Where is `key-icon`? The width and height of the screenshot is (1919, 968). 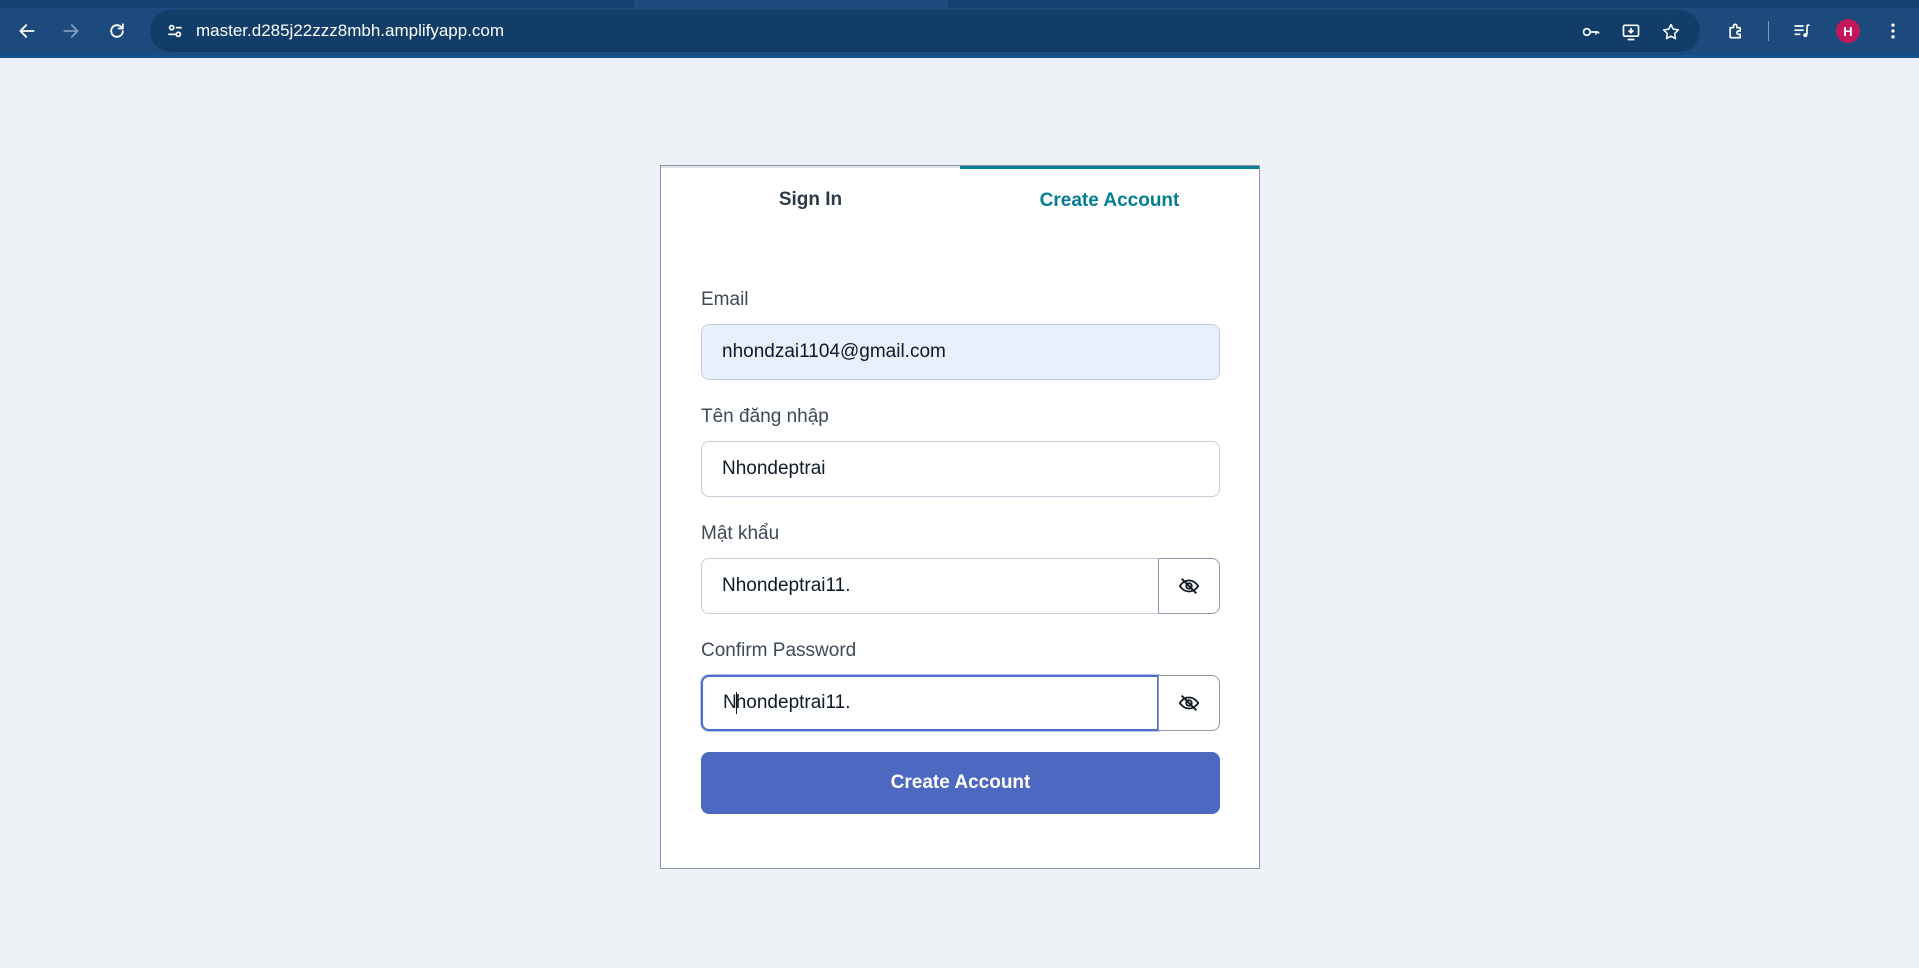
key-icon is located at coordinates (1591, 32).